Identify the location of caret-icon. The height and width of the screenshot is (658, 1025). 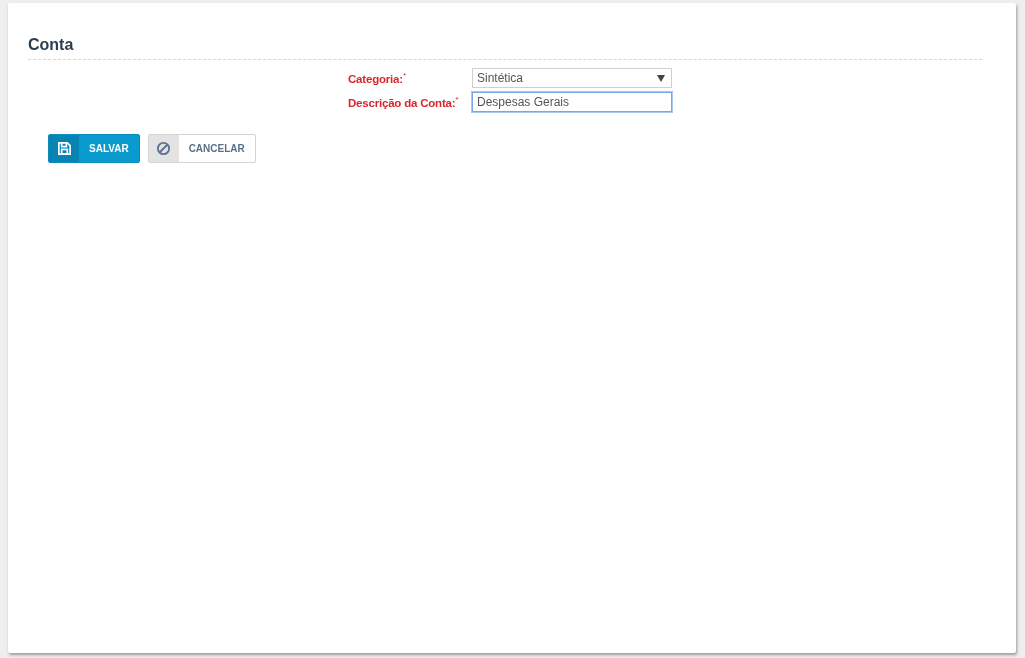
(661, 78).